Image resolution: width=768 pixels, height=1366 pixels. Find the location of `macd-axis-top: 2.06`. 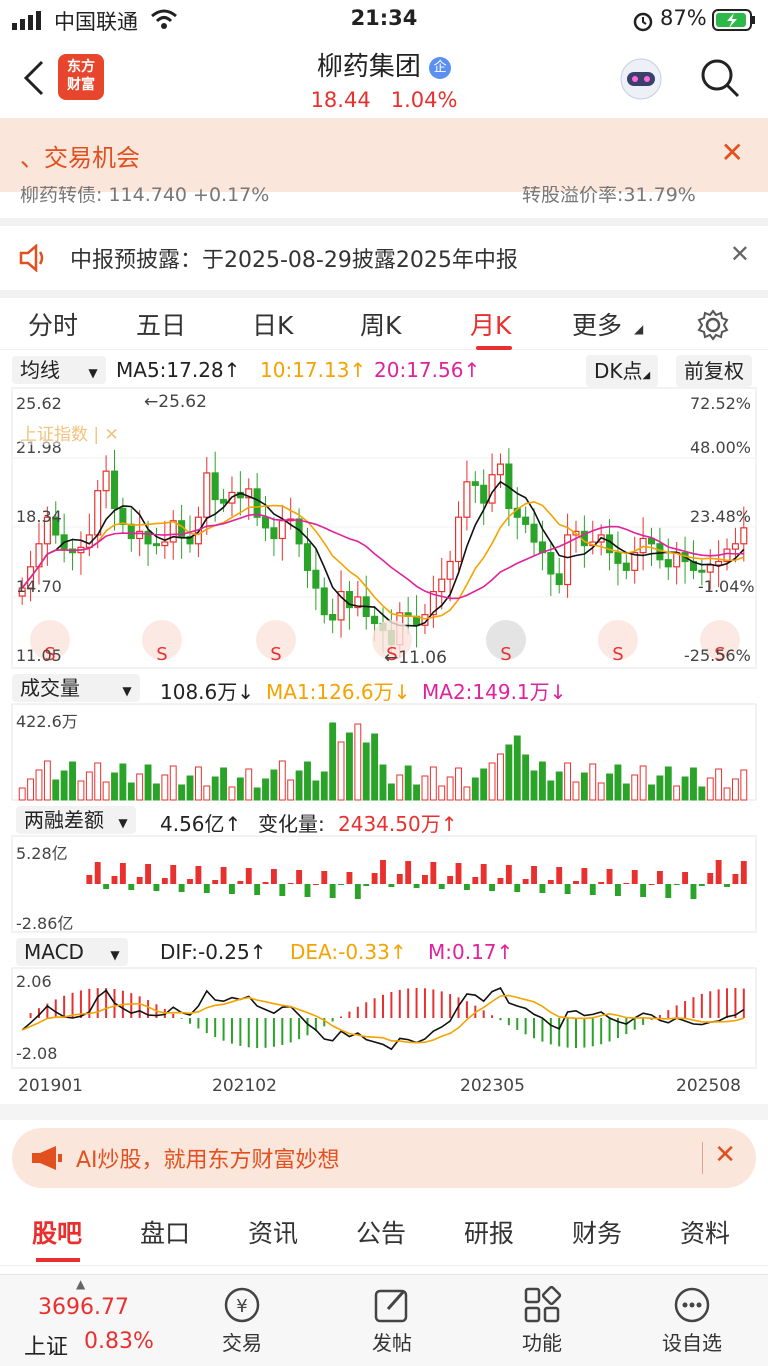

macd-axis-top: 2.06 is located at coordinates (34, 981).